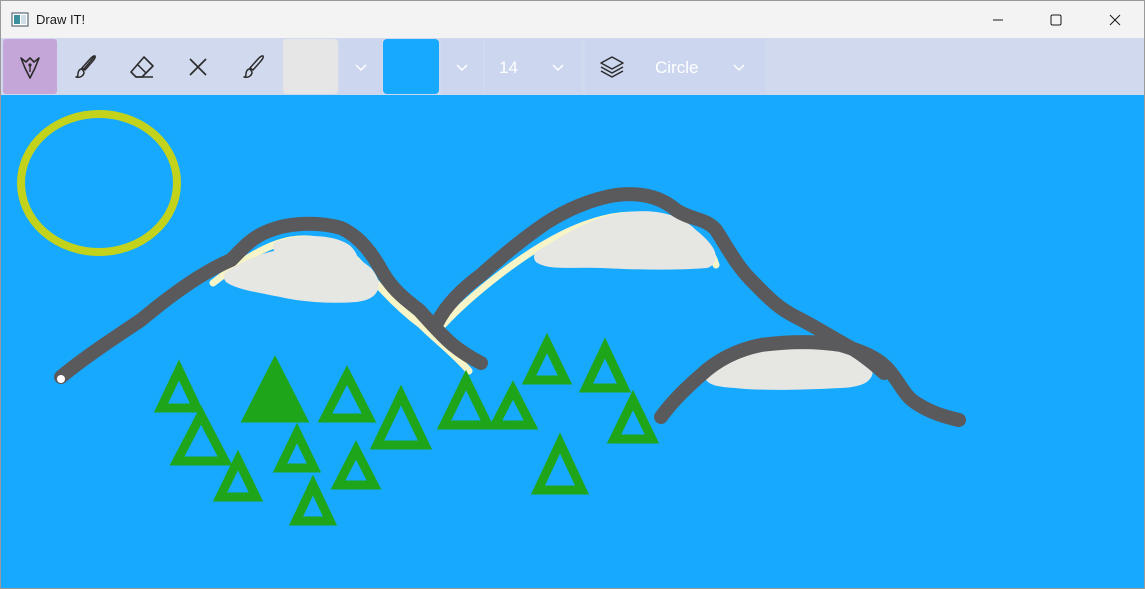 The width and height of the screenshot is (1145, 589). I want to click on stroke-size-select: 14, so click(533, 66).